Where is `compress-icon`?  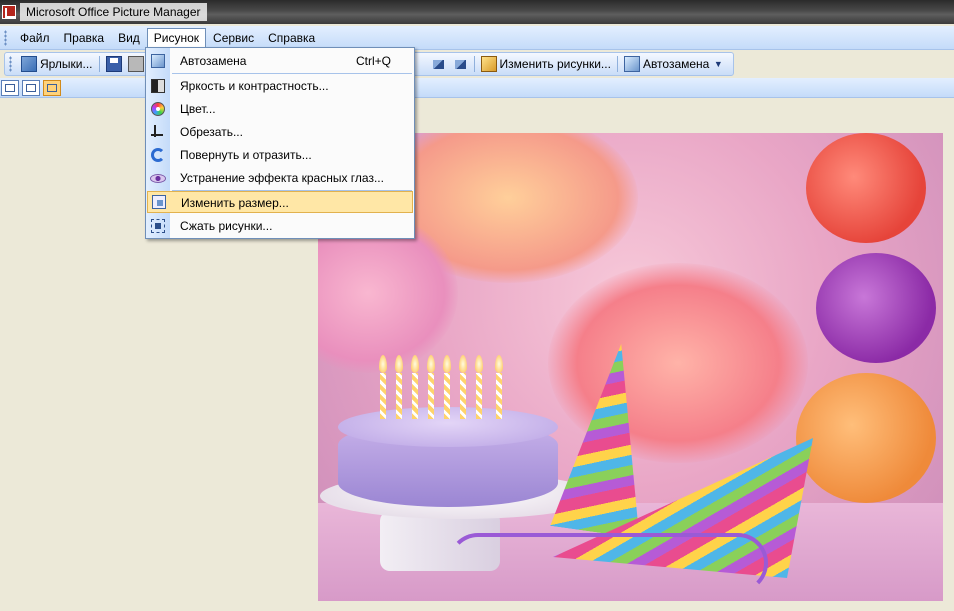
compress-icon is located at coordinates (158, 226).